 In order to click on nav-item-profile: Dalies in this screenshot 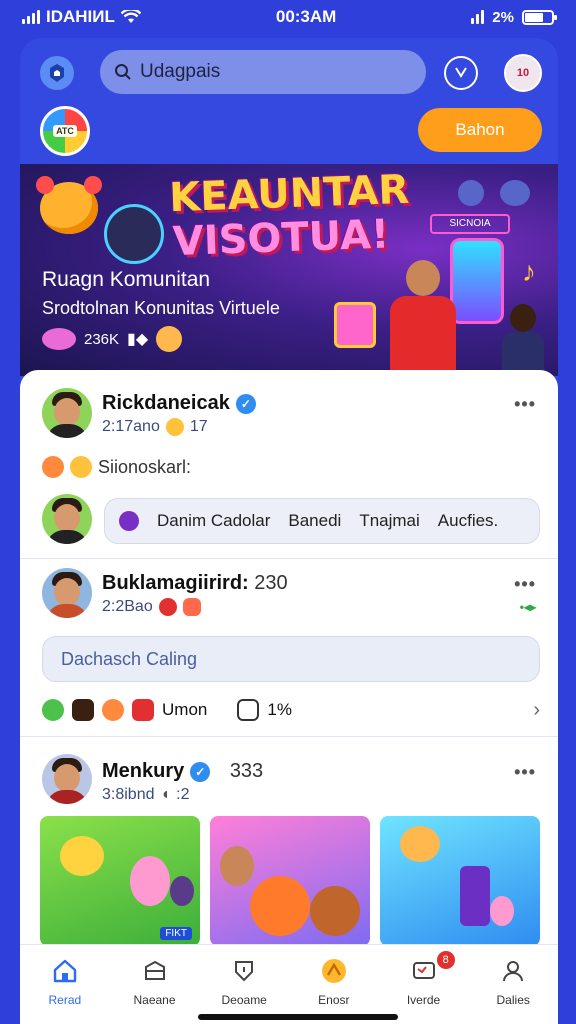, I will do `click(513, 984)`.